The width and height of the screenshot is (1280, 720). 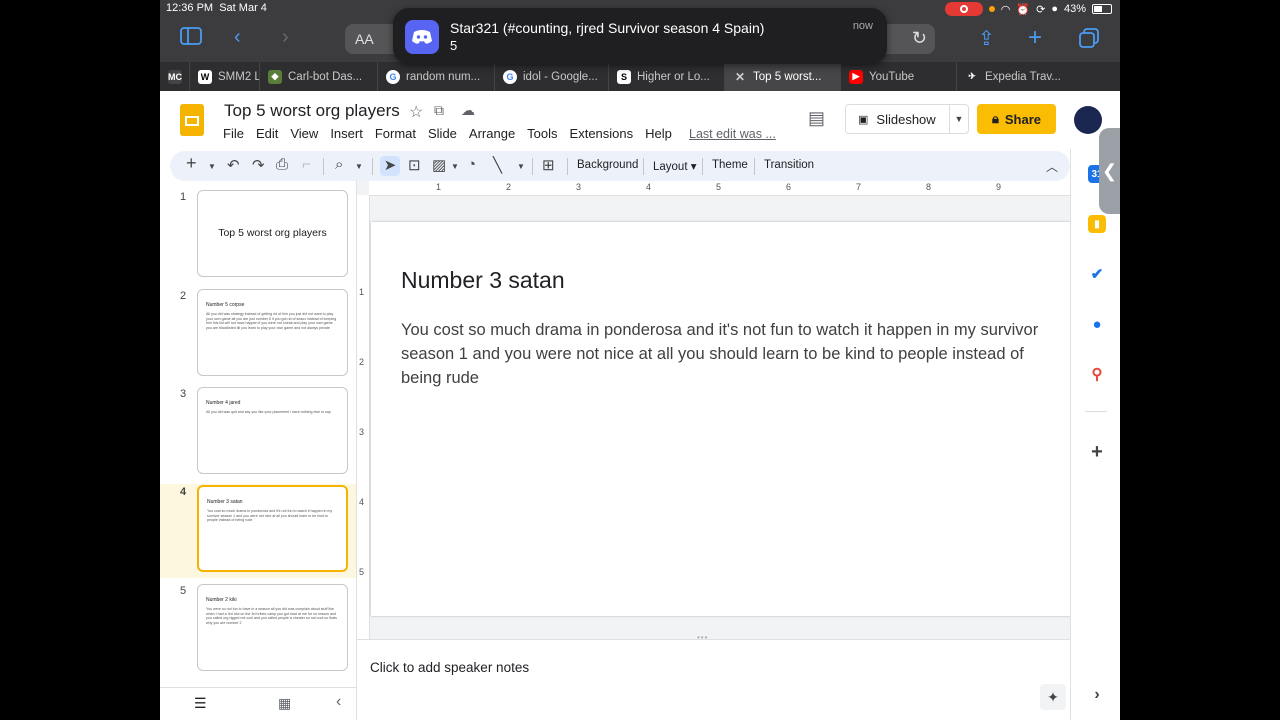 I want to click on collapse-filmstrip-icon: ‹, so click(x=338, y=702).